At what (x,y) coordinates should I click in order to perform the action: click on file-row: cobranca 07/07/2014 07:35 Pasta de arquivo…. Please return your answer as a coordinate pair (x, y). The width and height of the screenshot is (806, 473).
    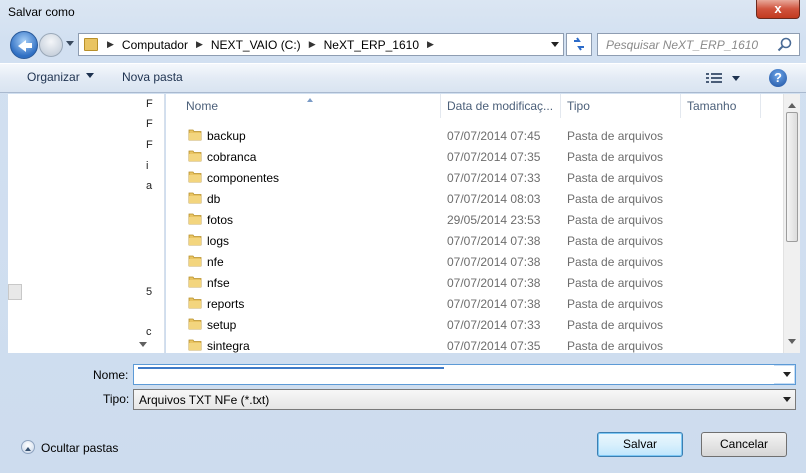
    Looking at the image, I should click on (474, 156).